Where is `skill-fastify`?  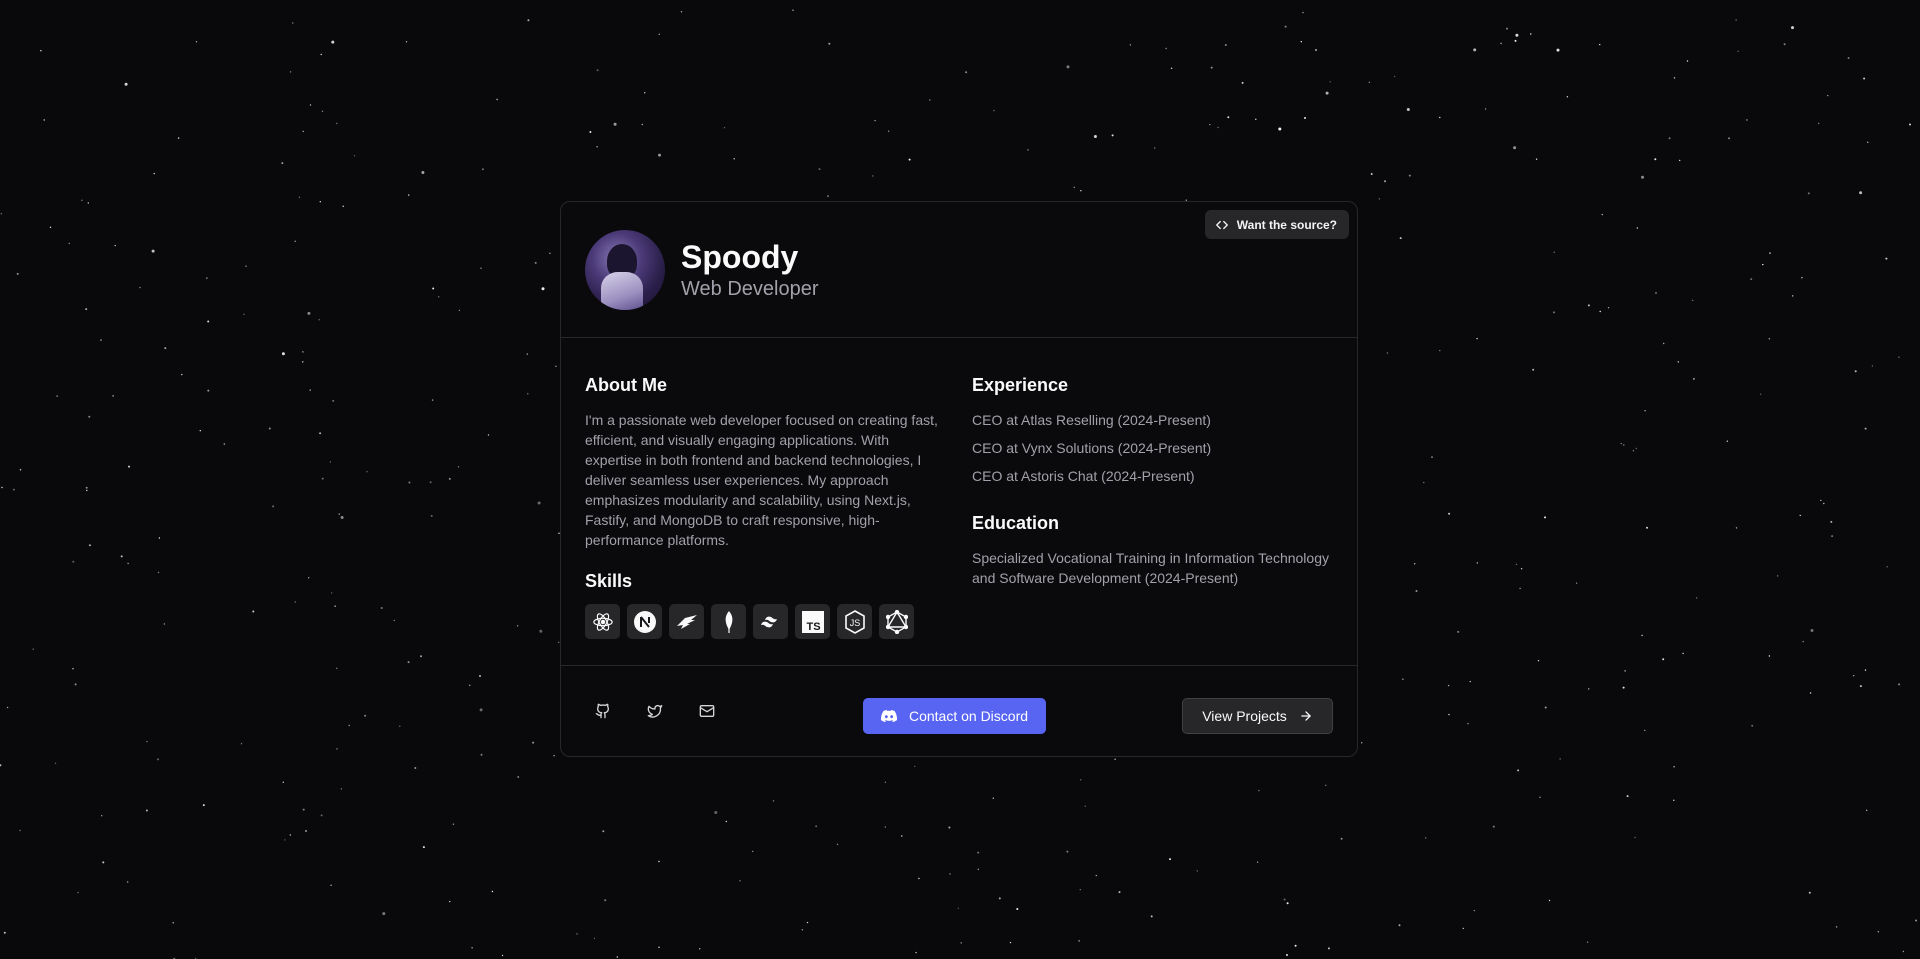 skill-fastify is located at coordinates (686, 621).